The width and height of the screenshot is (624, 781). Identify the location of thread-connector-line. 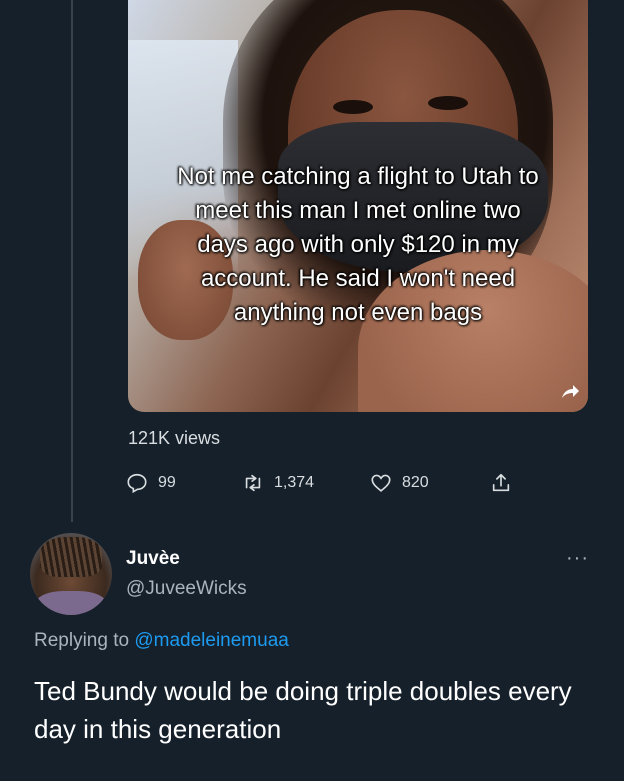
(72, 261).